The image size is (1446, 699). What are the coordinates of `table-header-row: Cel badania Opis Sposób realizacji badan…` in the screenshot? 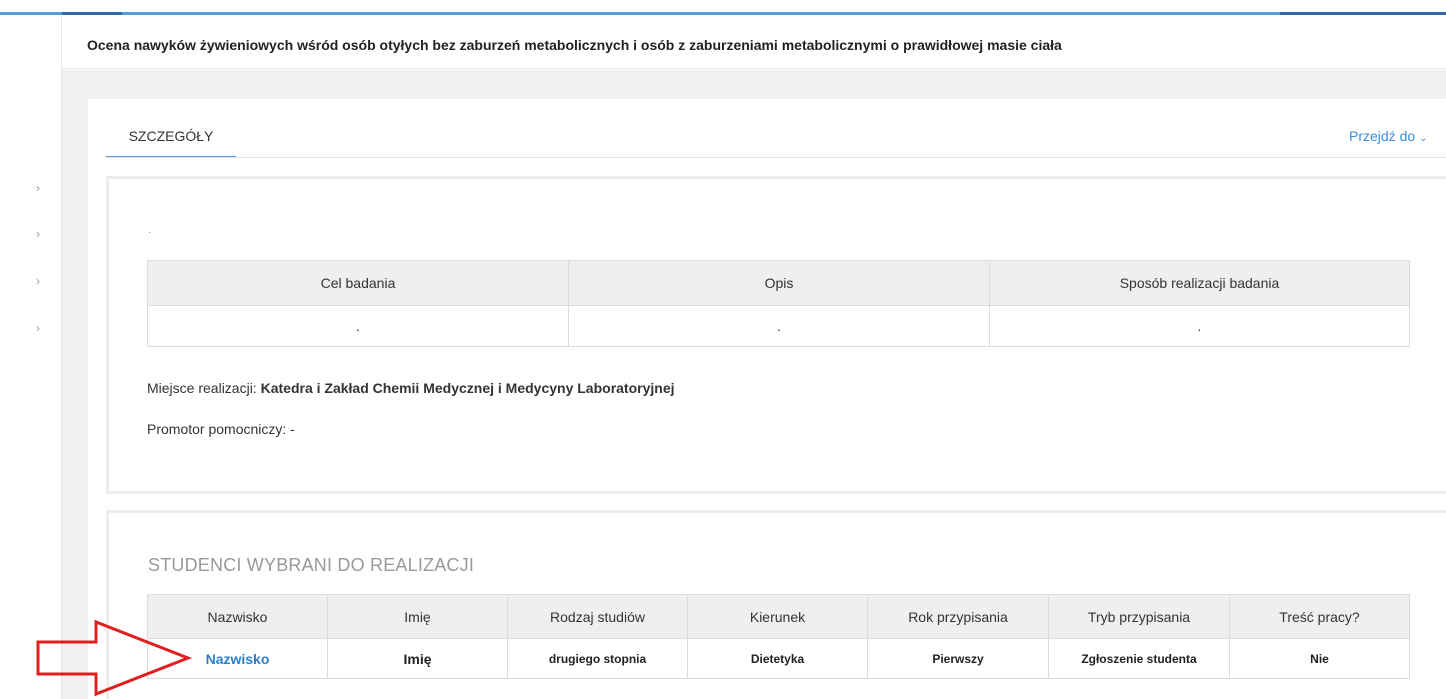 It's located at (778, 283).